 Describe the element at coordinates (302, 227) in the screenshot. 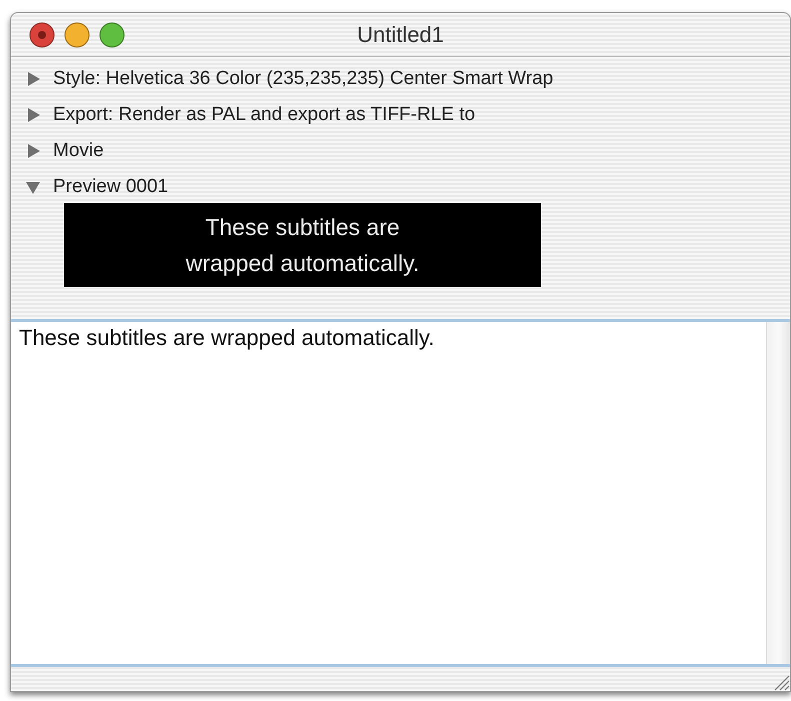

I see `subtitle-line: These subtitles are` at that location.